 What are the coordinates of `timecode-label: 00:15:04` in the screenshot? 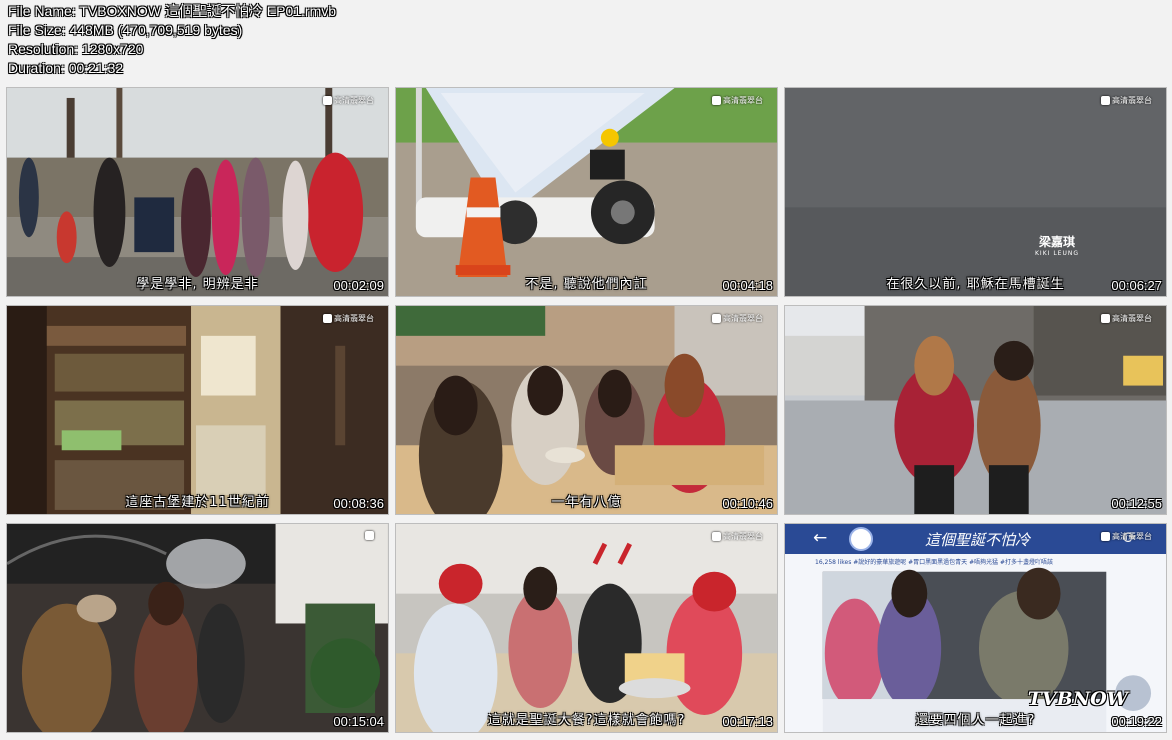 It's located at (358, 721).